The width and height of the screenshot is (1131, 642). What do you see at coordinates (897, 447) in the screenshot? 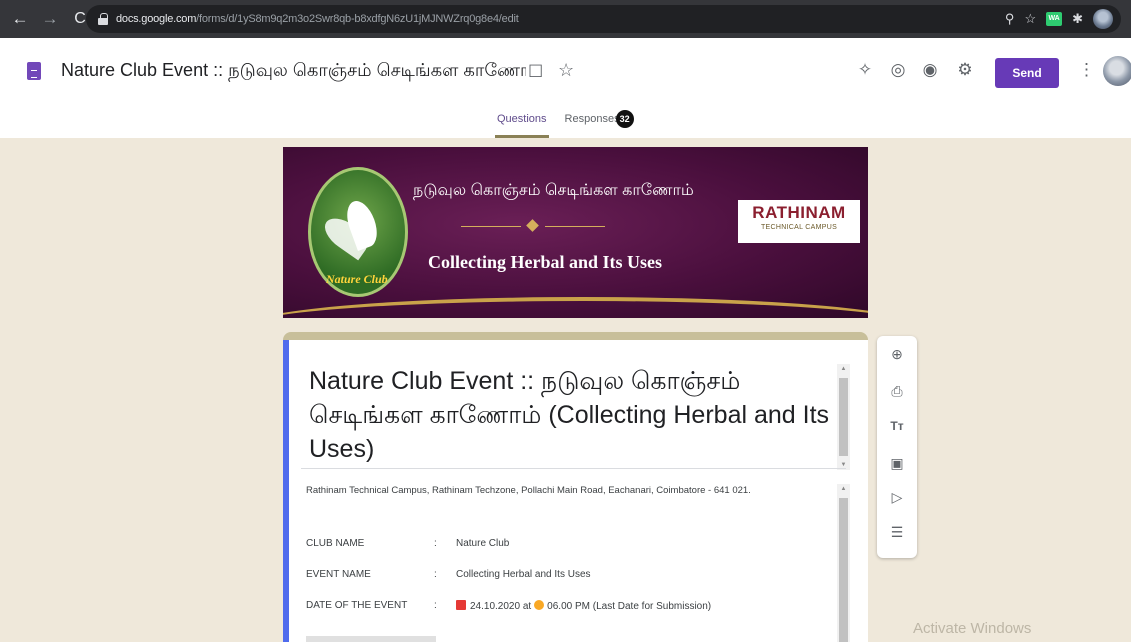
I see `question-side-toolbar: ⊕ ⎙ Tт ▣ ▷ ☰` at bounding box center [897, 447].